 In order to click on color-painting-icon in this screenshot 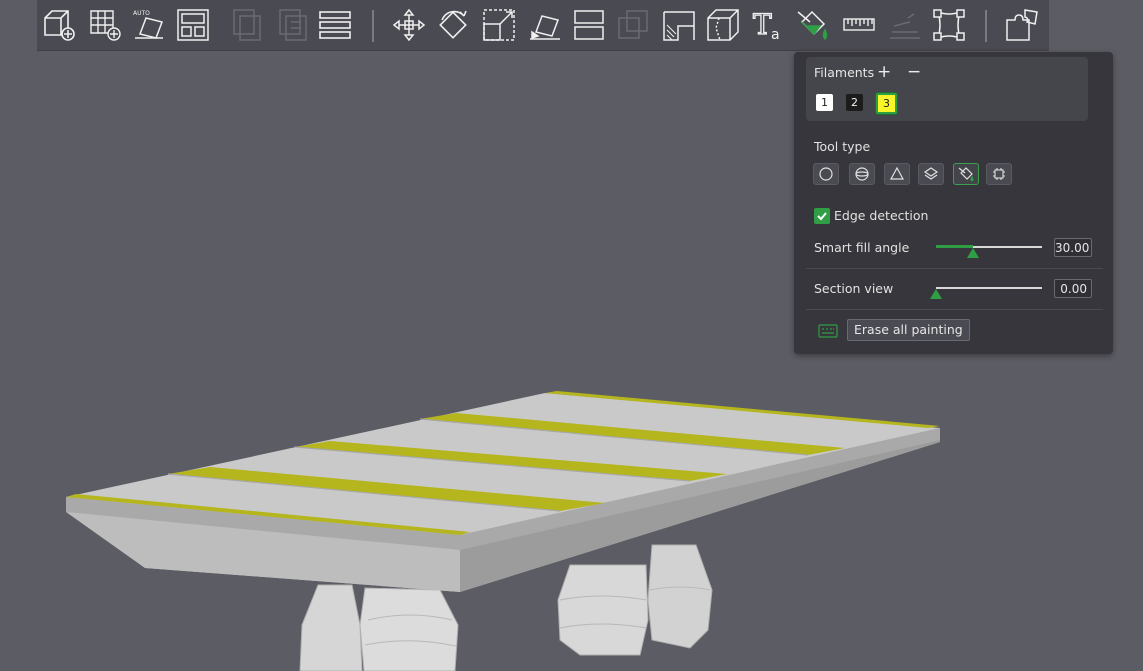, I will do `click(813, 25)`.